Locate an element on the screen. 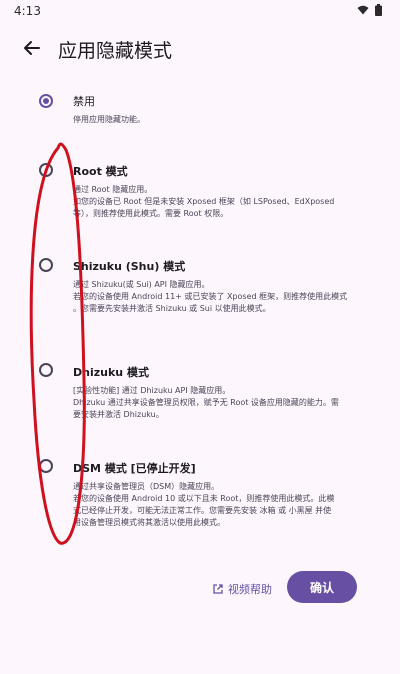 The width and height of the screenshot is (400, 674). radio-shizuku is located at coordinates (46, 265).